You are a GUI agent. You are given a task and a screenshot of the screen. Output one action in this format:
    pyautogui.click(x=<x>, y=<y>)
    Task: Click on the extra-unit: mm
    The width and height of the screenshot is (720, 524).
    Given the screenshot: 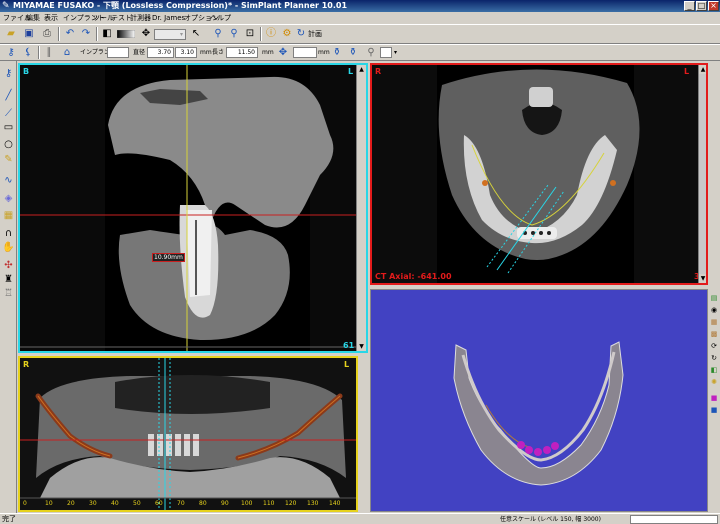 What is the action you would take?
    pyautogui.click(x=324, y=52)
    